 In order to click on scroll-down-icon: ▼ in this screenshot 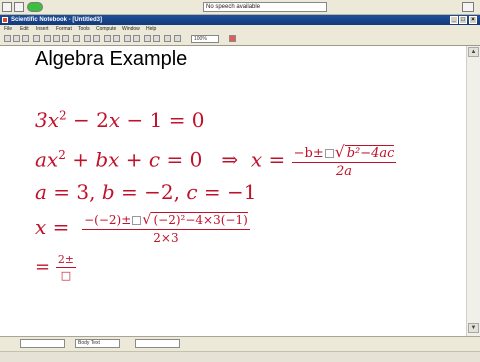, I will do `click(473, 328)`.